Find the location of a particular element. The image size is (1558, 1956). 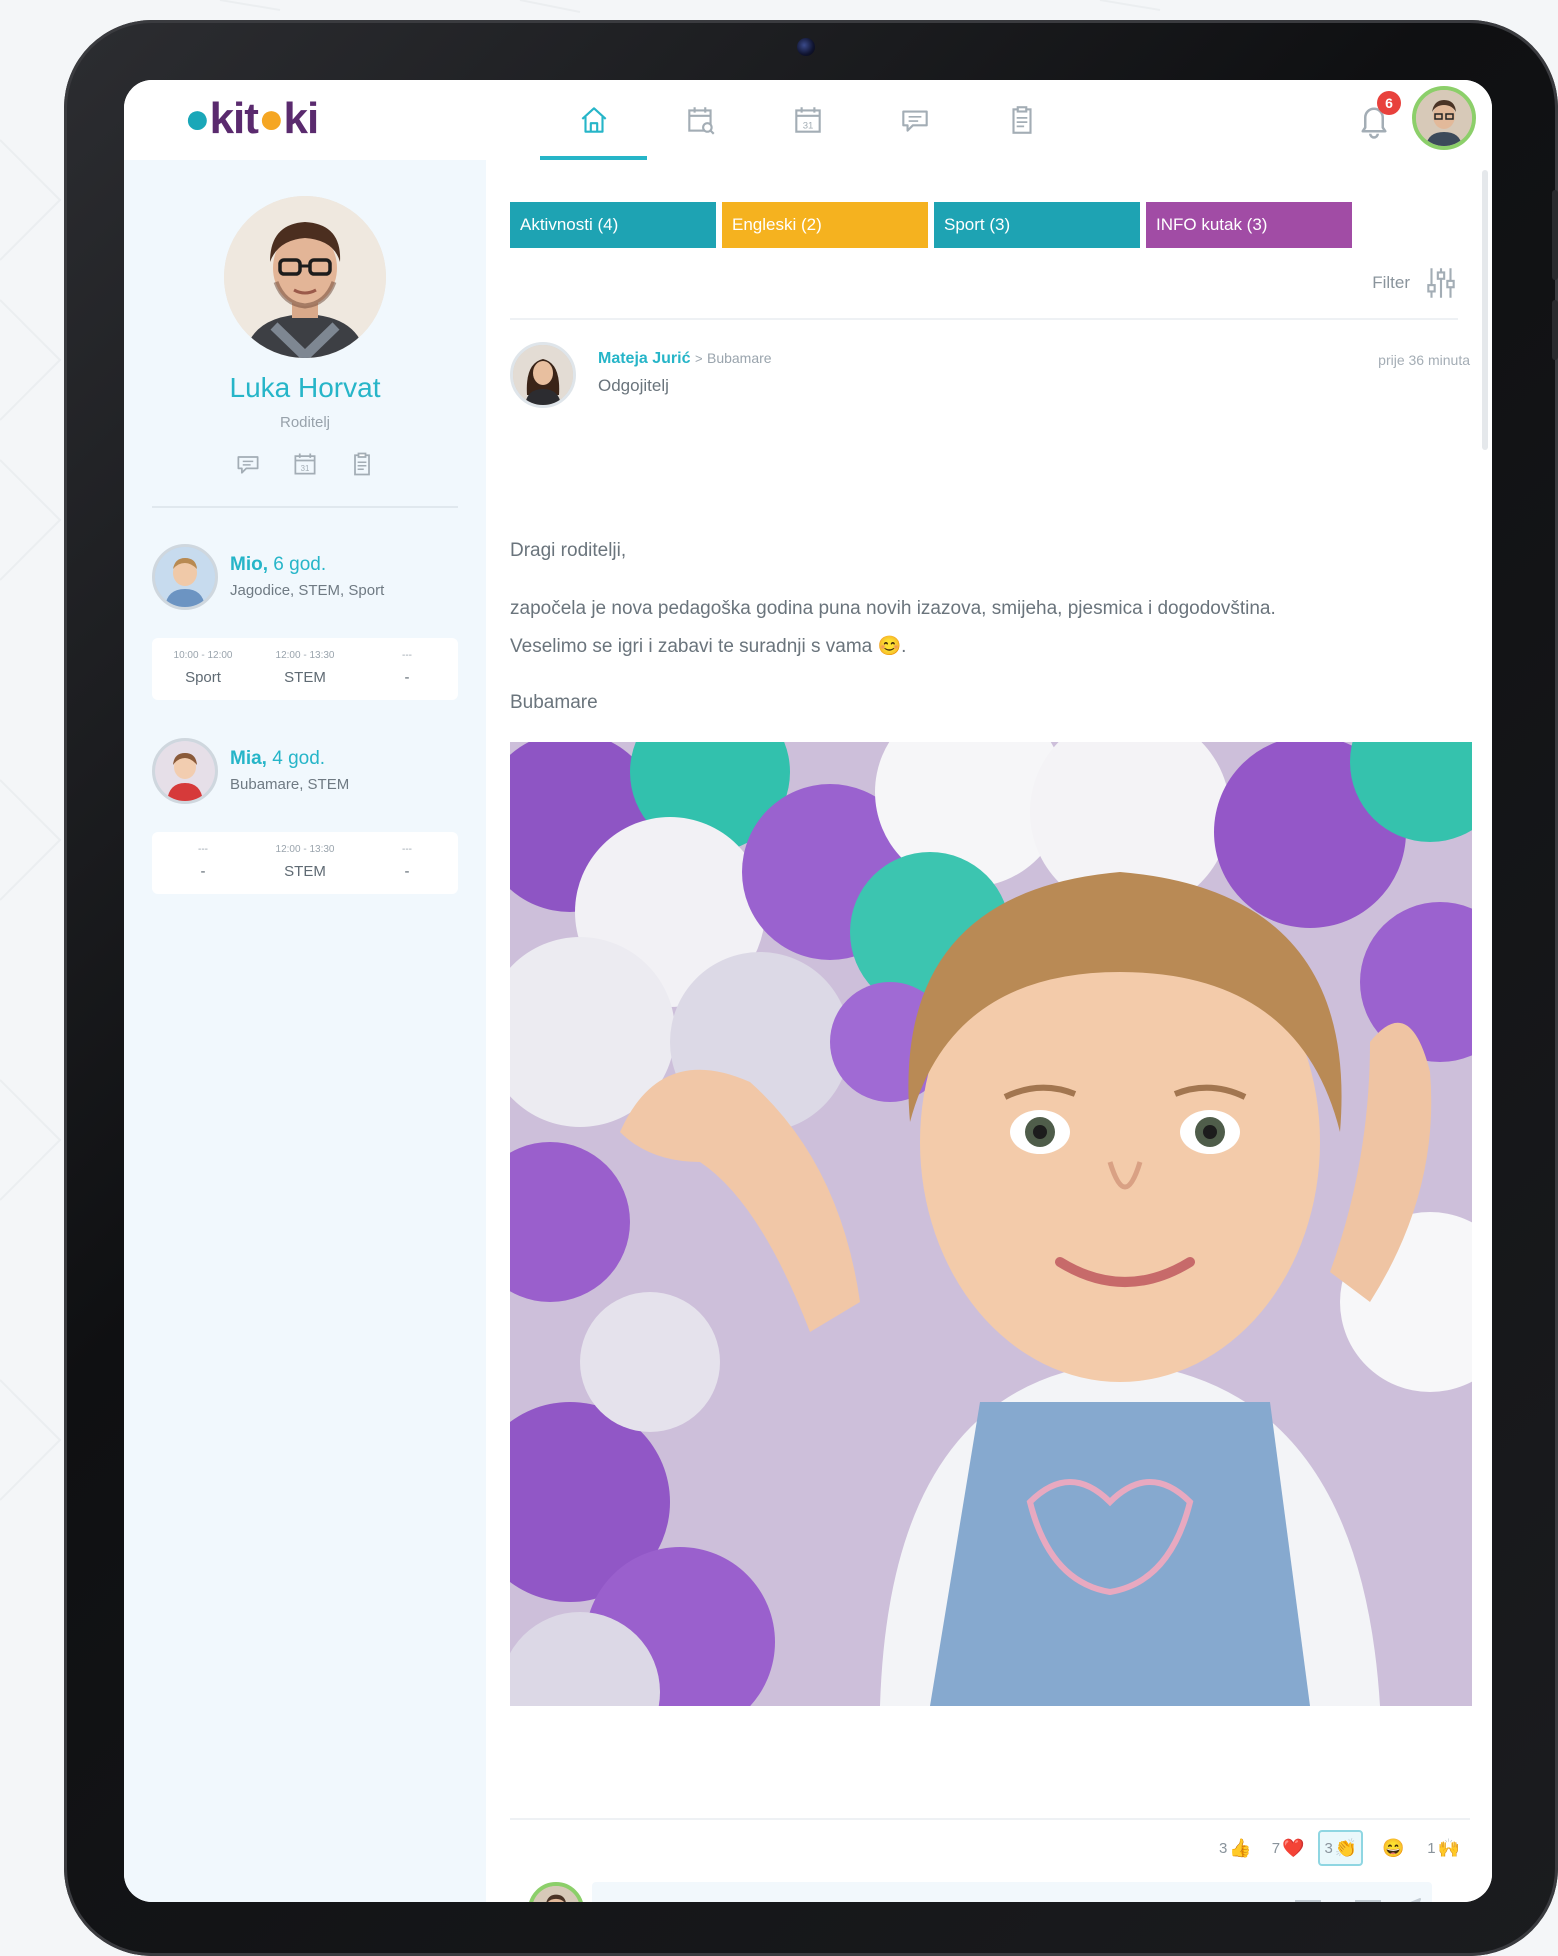

sidebar-divider is located at coordinates (305, 507).